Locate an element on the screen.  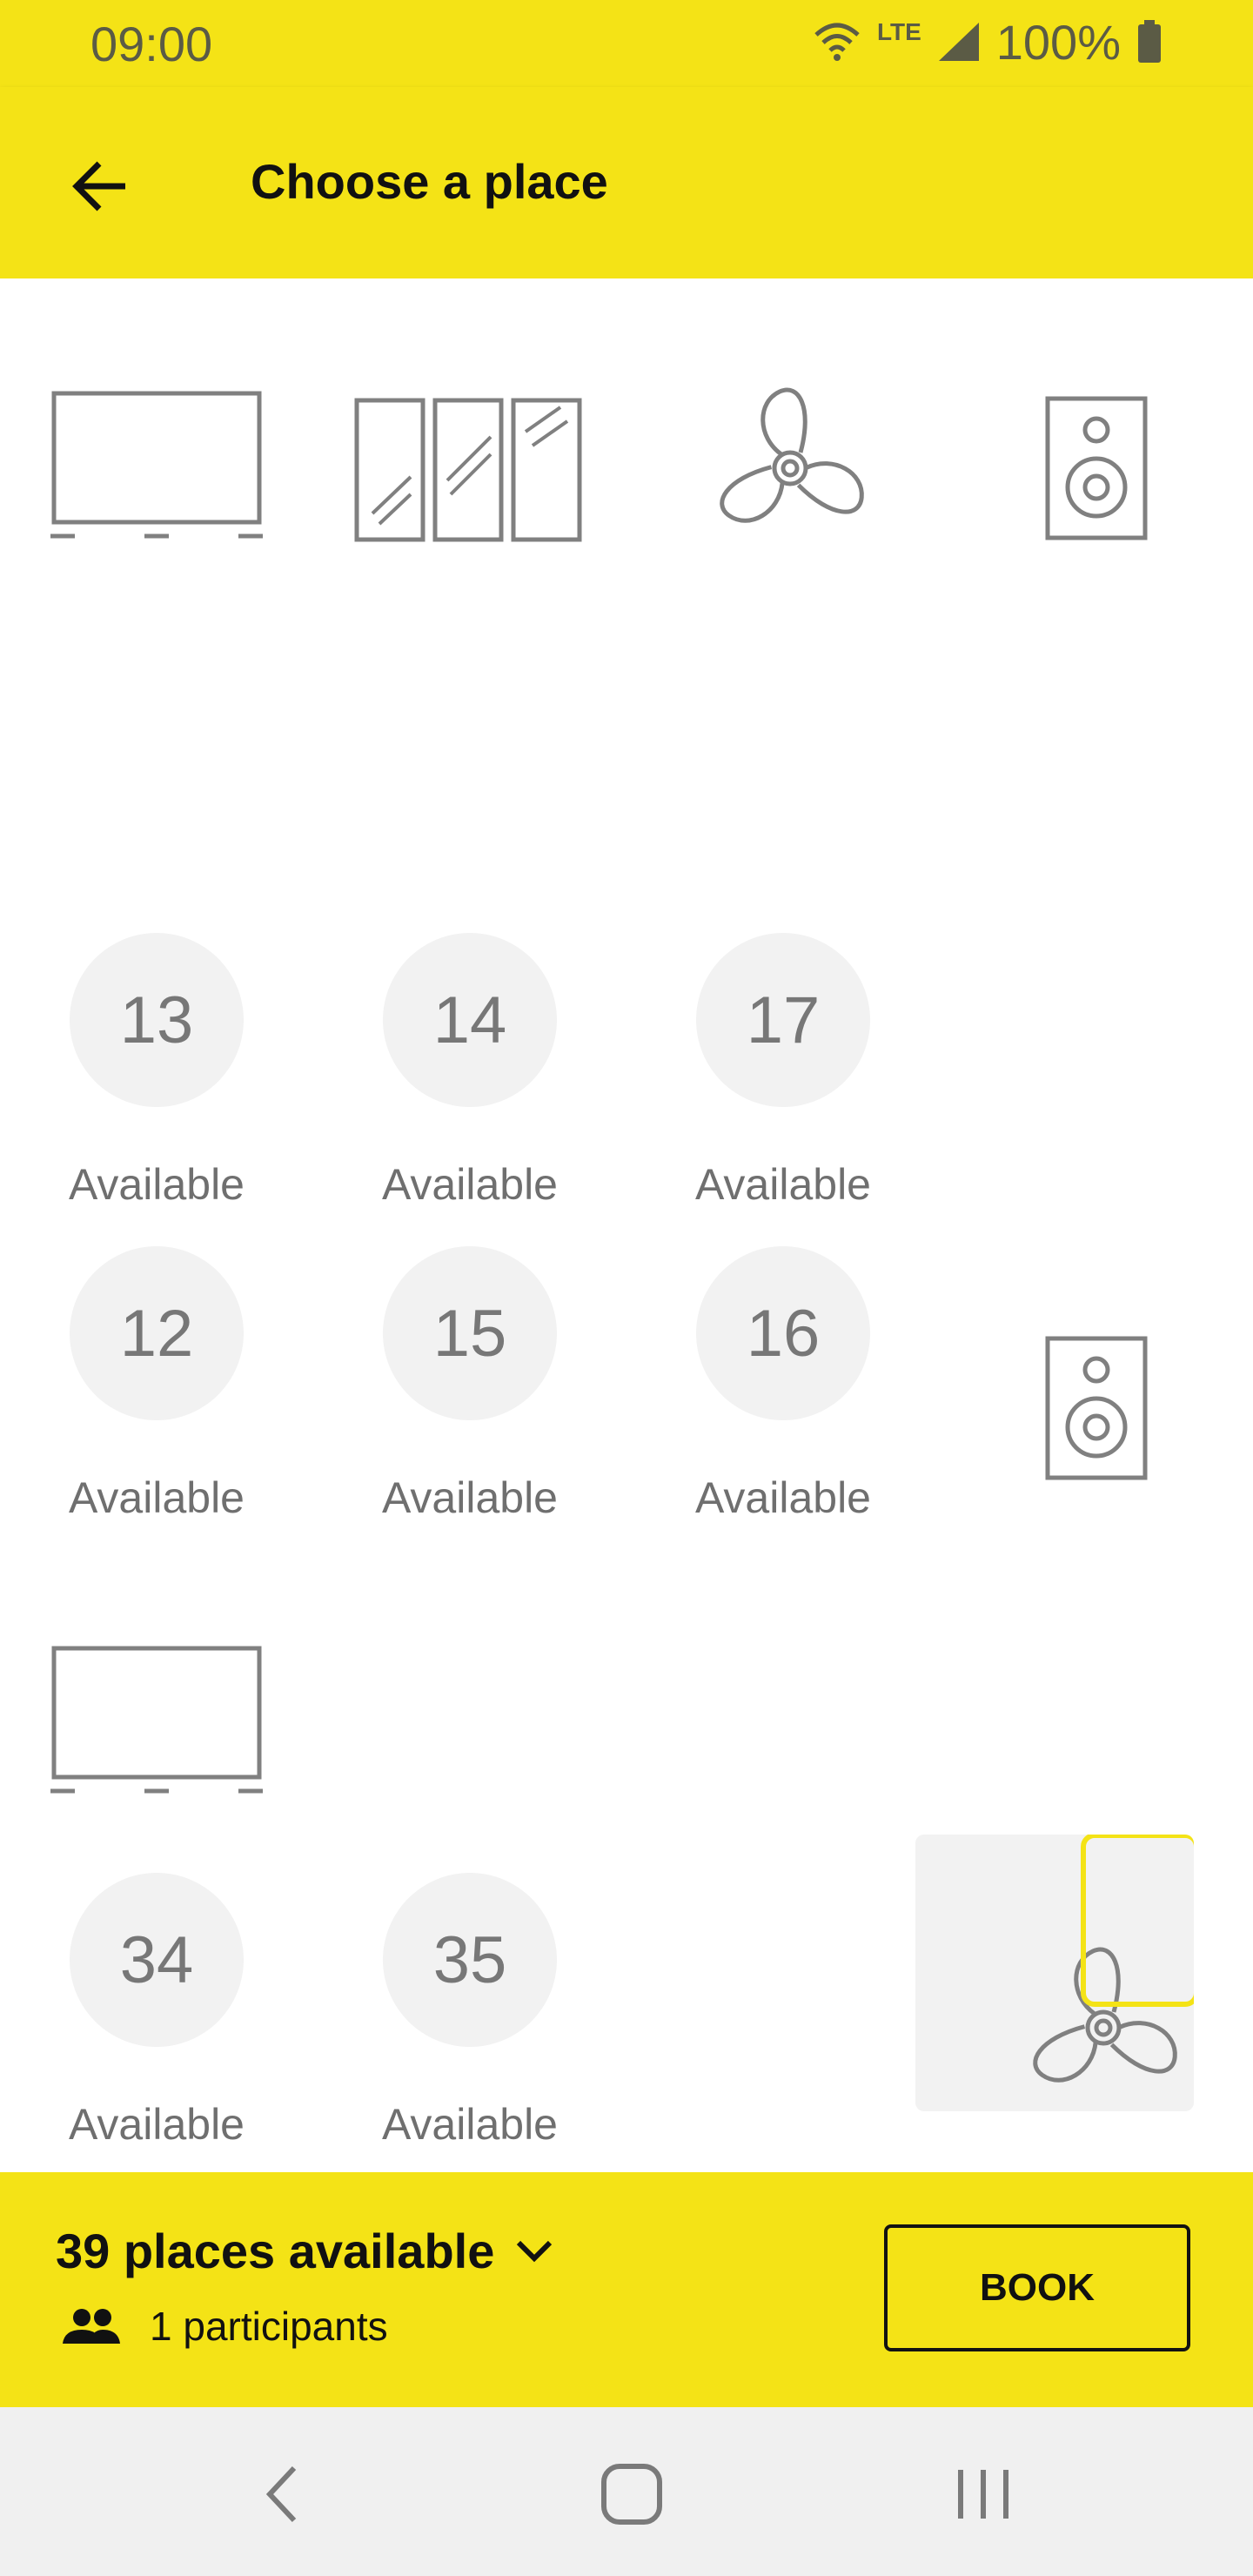
seat-number: 15 is located at coordinates (470, 1333).